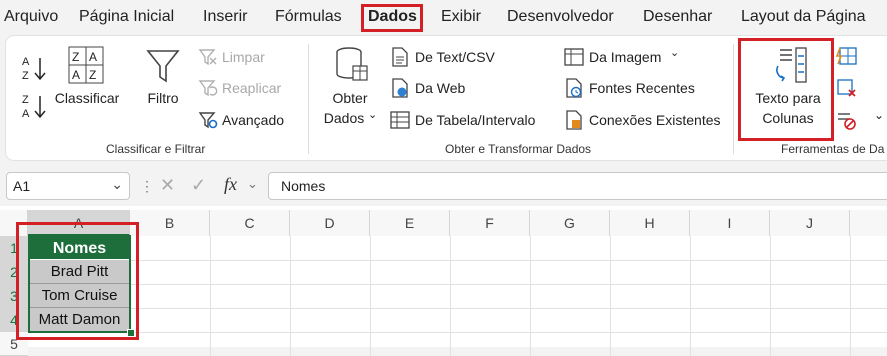 The height and width of the screenshot is (356, 887). What do you see at coordinates (35, 106) in the screenshot?
I see `sort-descending-icon: Z A` at bounding box center [35, 106].